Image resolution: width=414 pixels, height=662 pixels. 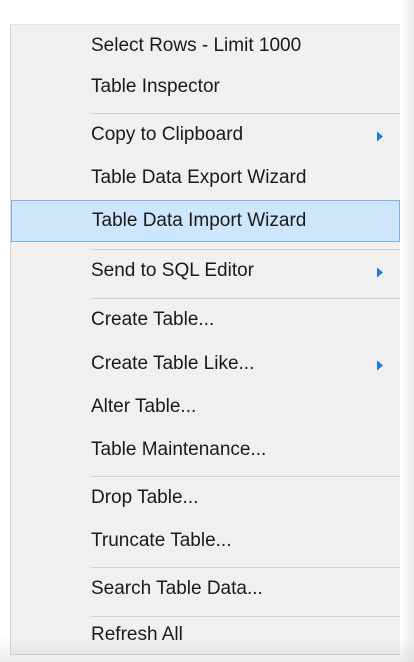 What do you see at coordinates (173, 271) in the screenshot?
I see `menu-item-label: Send to SQL Editor` at bounding box center [173, 271].